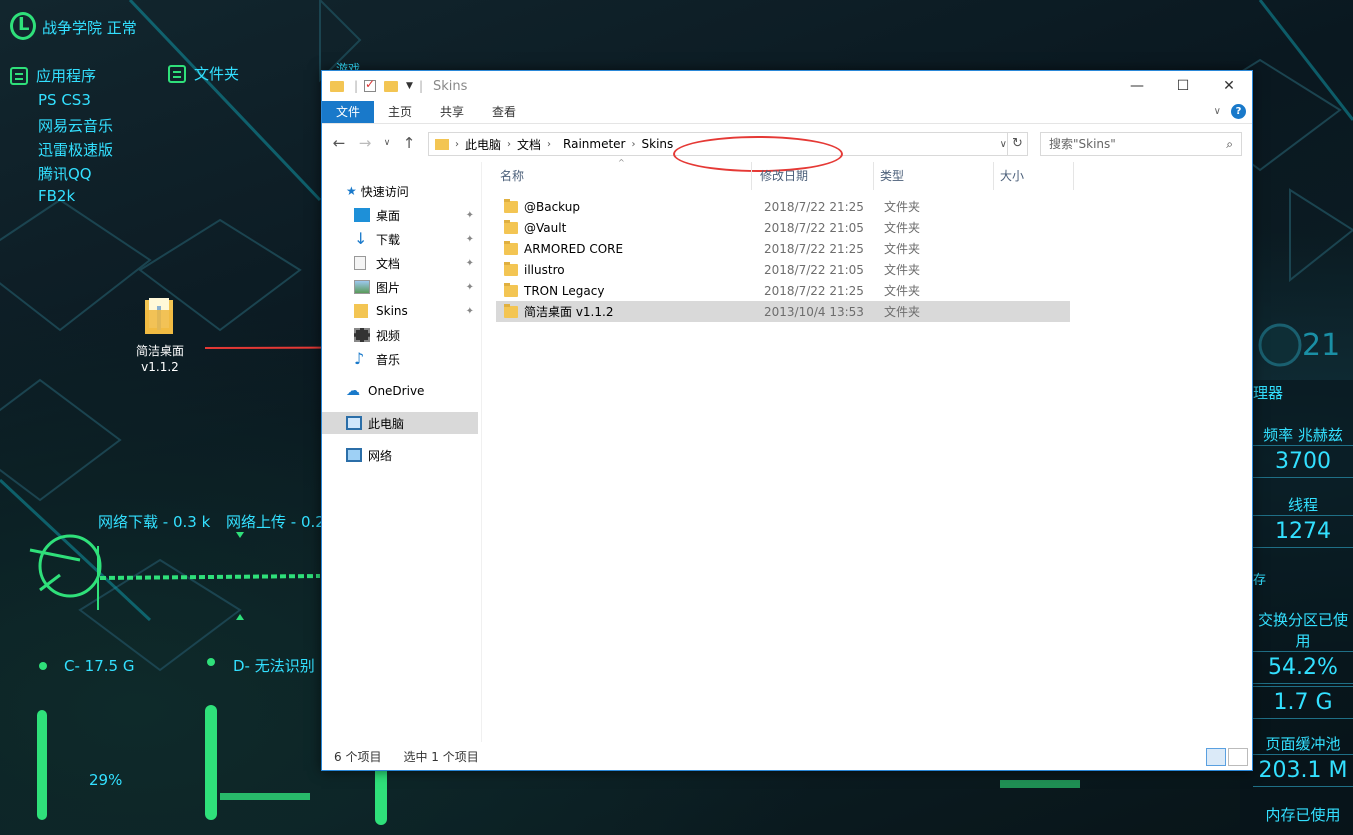 Image resolution: width=1353 pixels, height=835 pixels. Describe the element at coordinates (370, 84) in the screenshot. I see `properties-icon` at that location.